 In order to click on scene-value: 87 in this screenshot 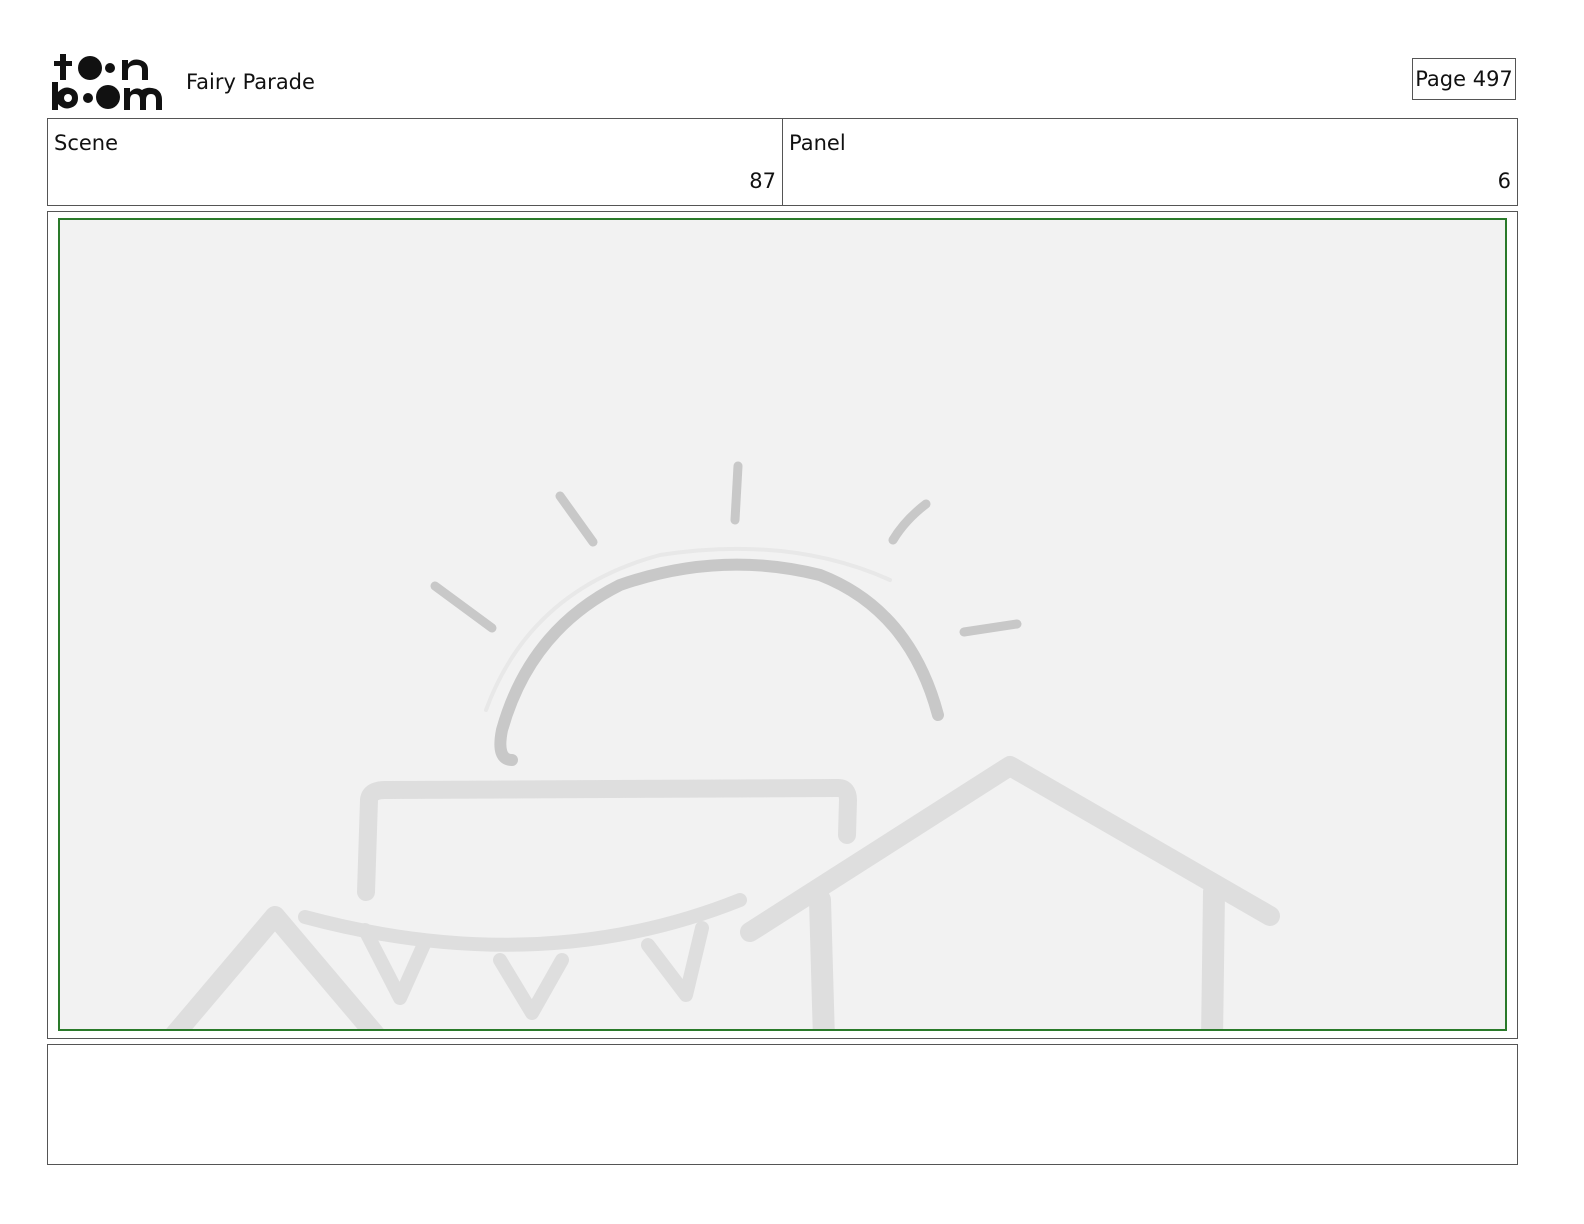, I will do `click(762, 181)`.